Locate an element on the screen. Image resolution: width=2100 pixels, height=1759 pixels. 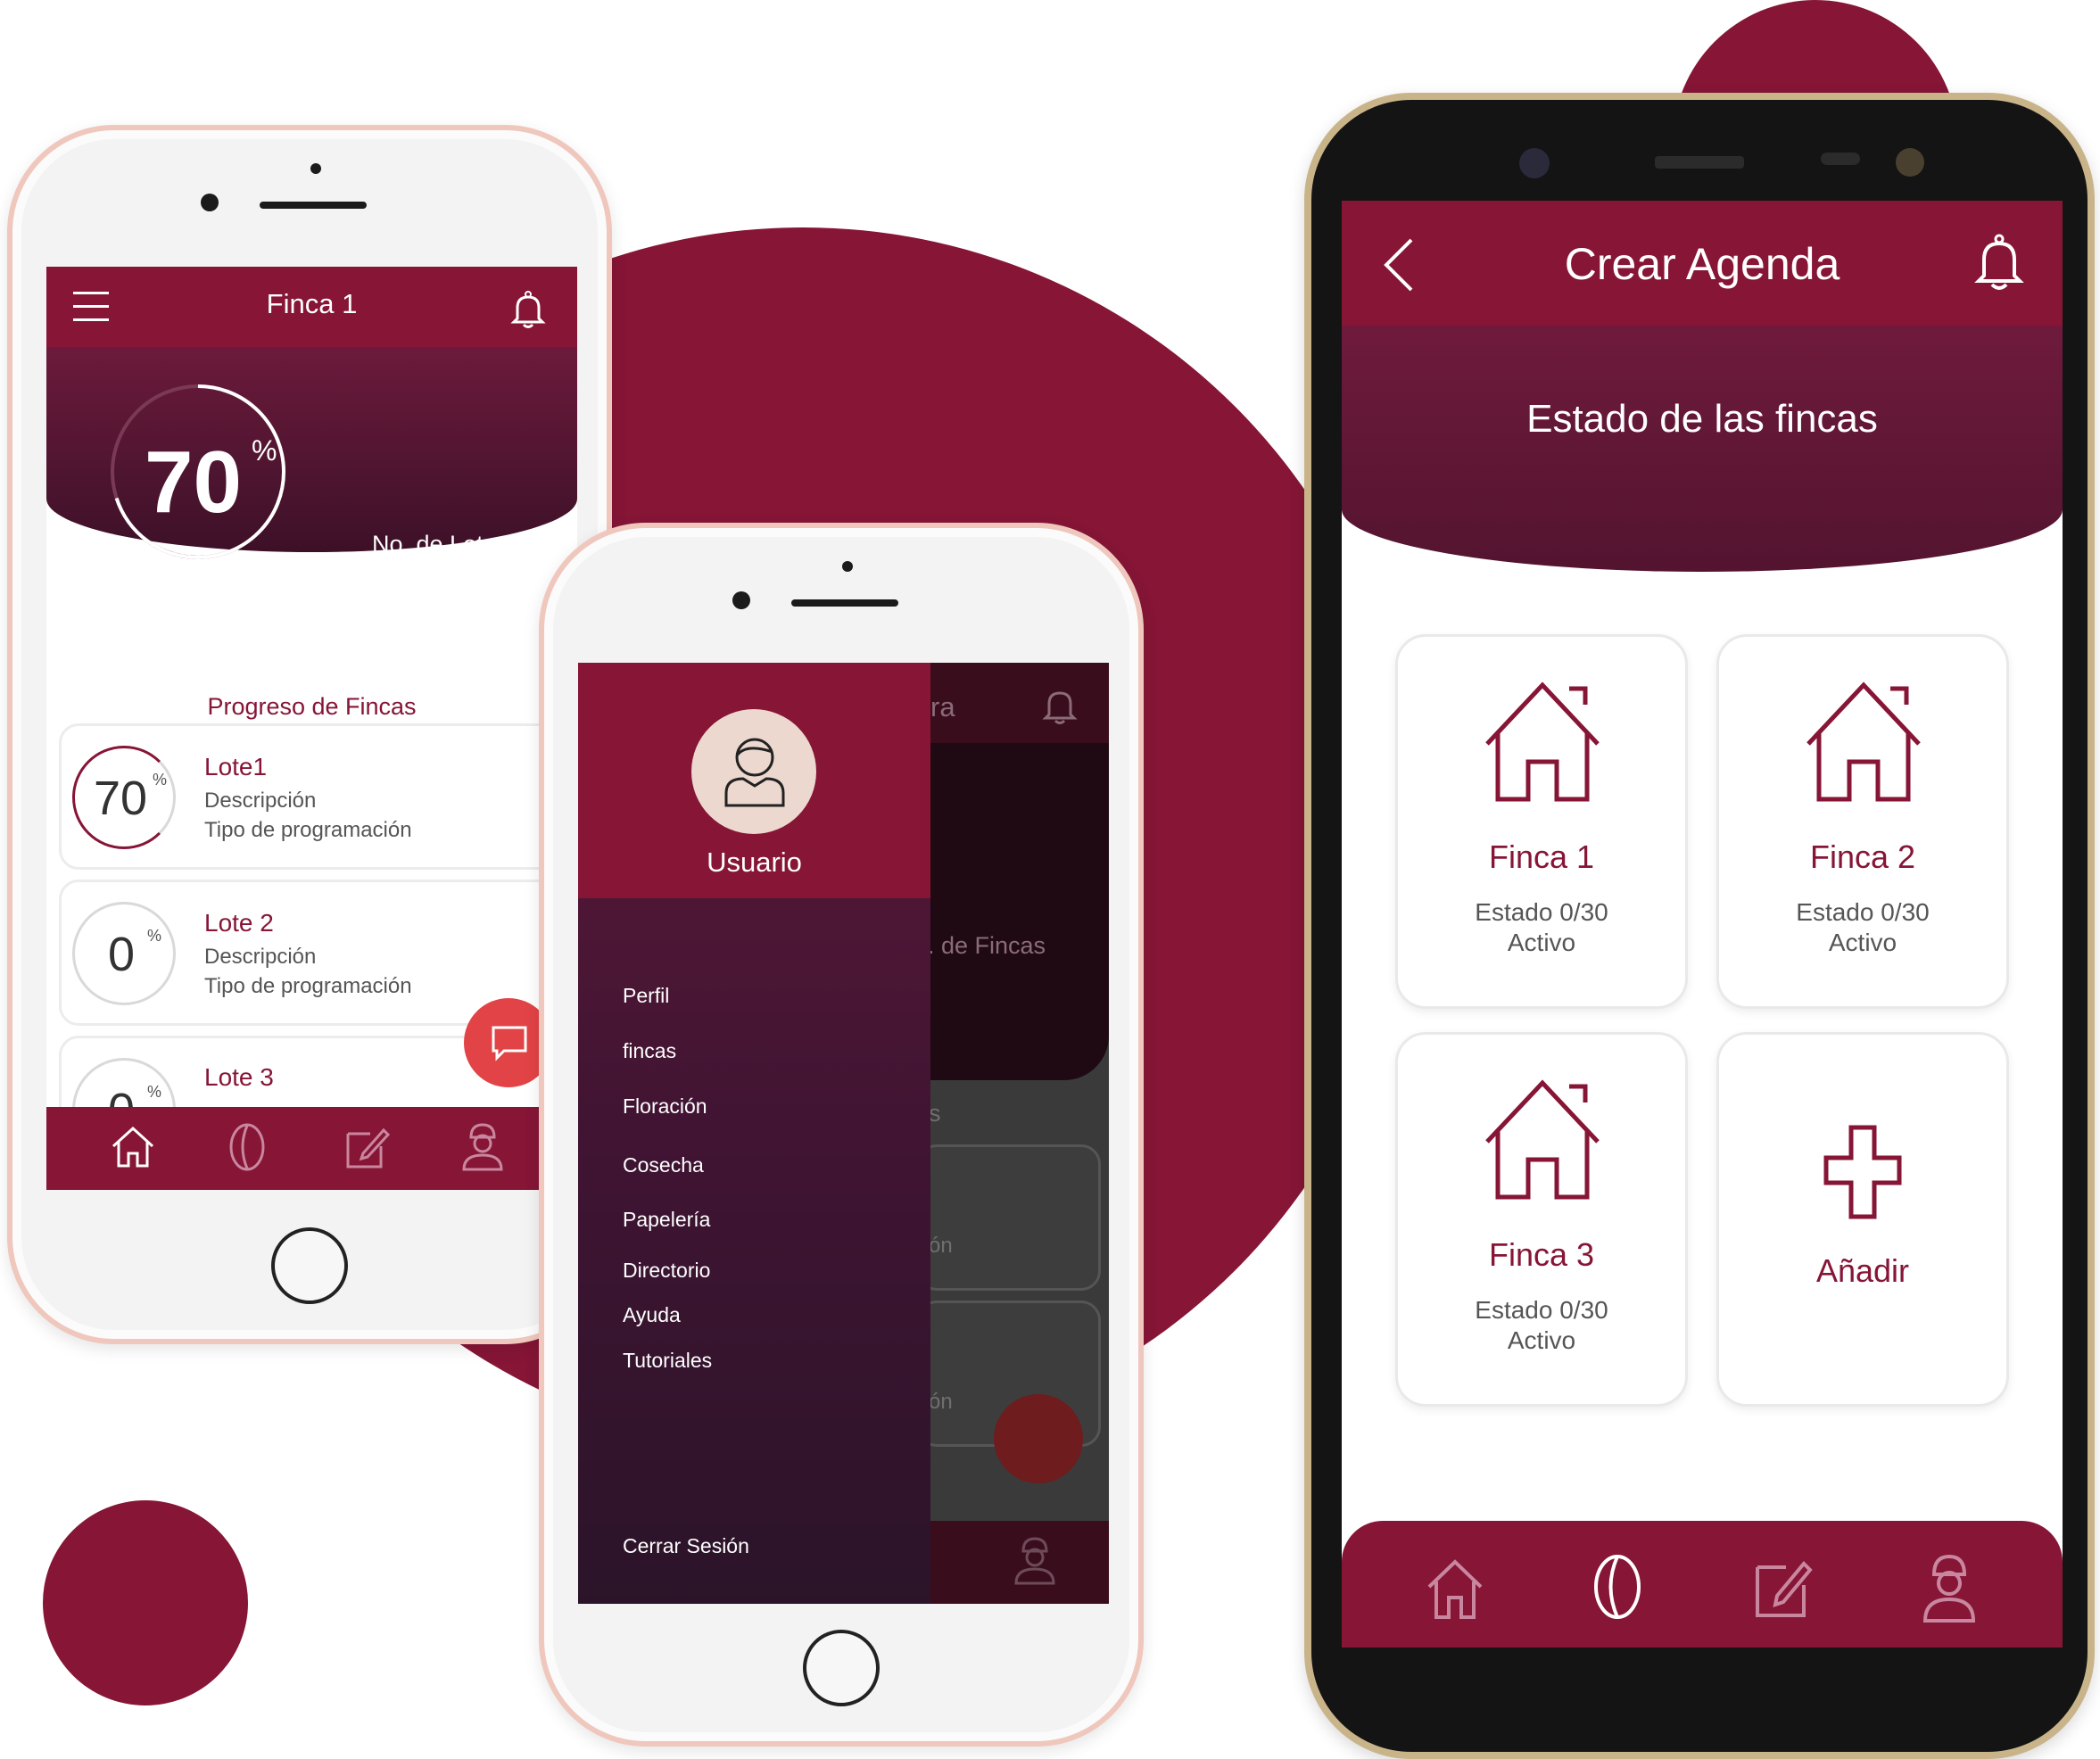
menu-item-ayuda: Ayuda is located at coordinates (652, 1315).